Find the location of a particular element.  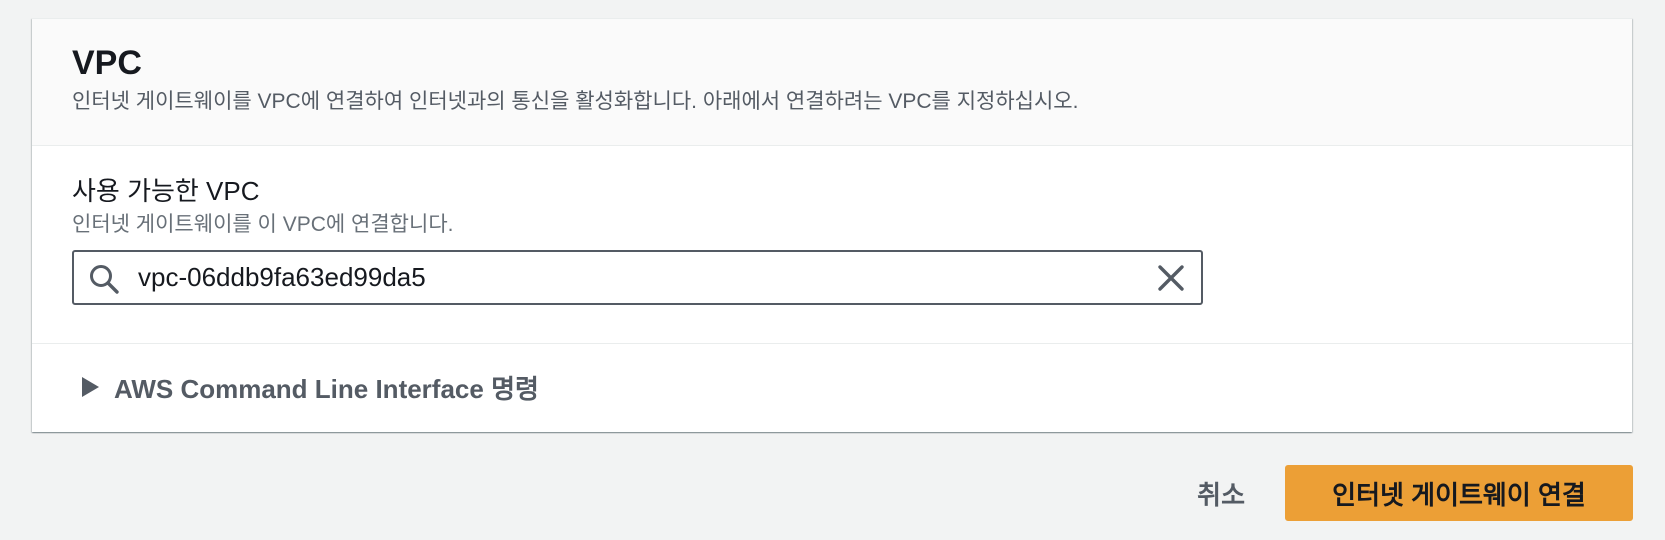

panel-title: VPC is located at coordinates (107, 63).